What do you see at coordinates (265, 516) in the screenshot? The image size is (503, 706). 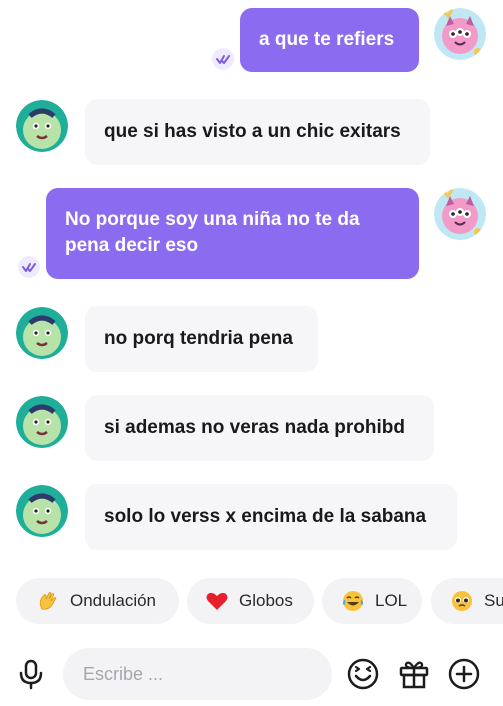 I see `message-text: solo lo verss x encima de la sabana` at bounding box center [265, 516].